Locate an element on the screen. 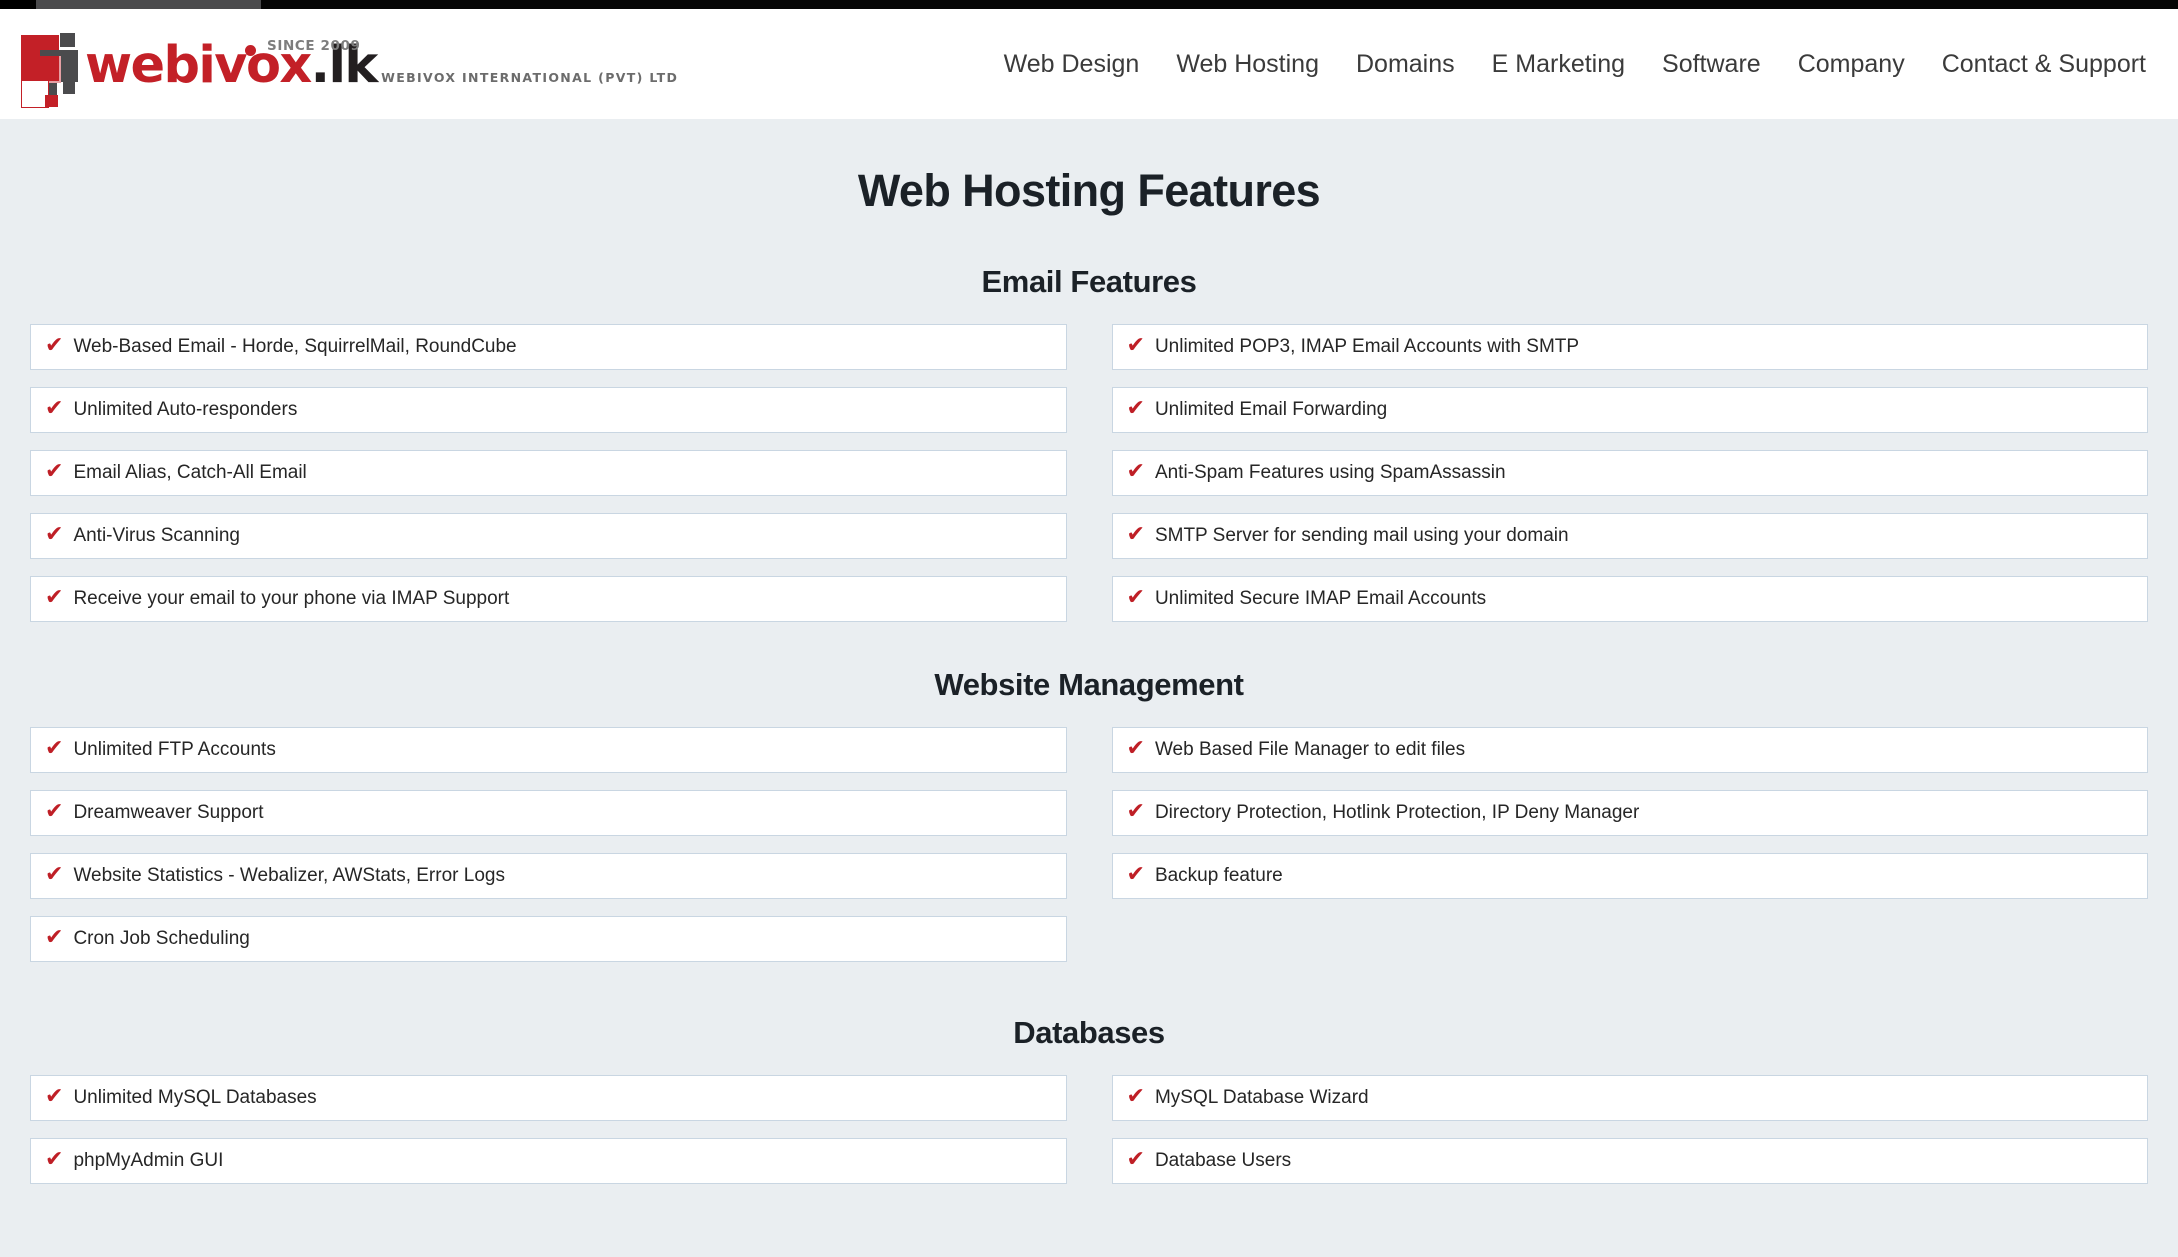  logo-square-gray-tiny is located at coordinates (69, 88).